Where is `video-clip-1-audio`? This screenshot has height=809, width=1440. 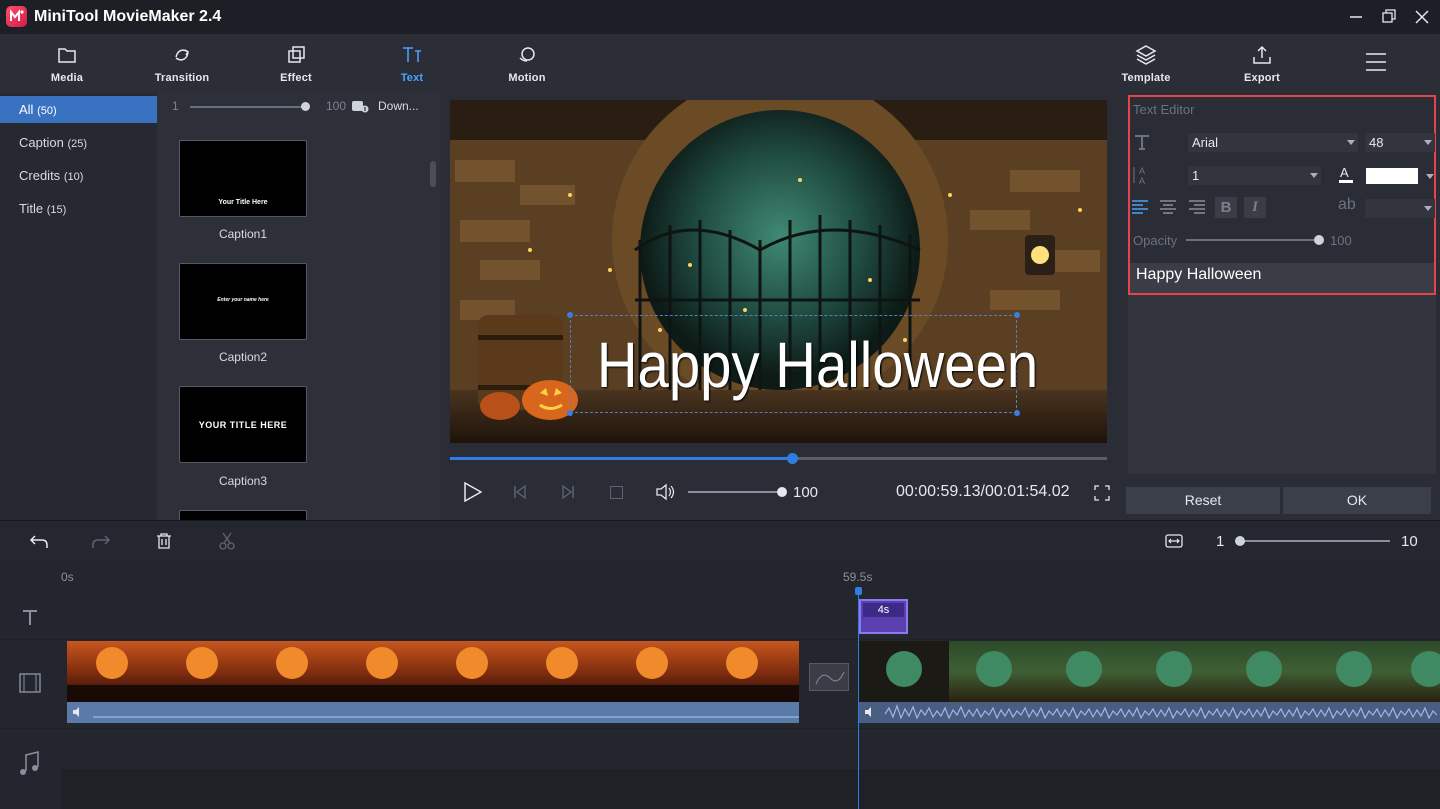
video-clip-1-audio is located at coordinates (433, 712).